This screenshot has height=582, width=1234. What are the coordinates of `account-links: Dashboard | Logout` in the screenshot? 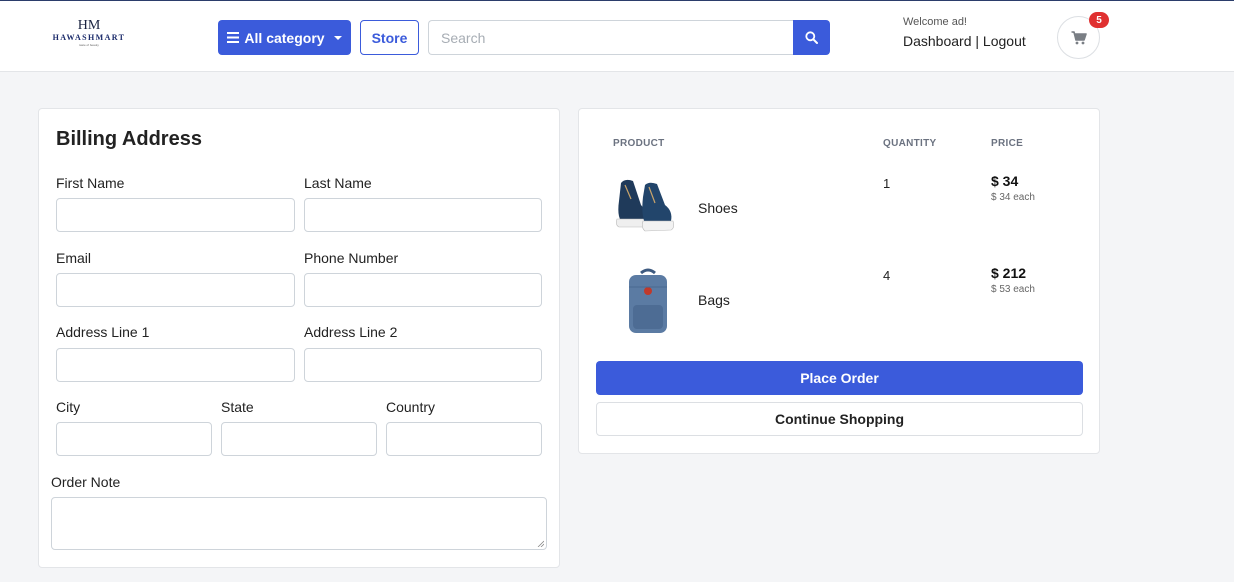 It's located at (964, 41).